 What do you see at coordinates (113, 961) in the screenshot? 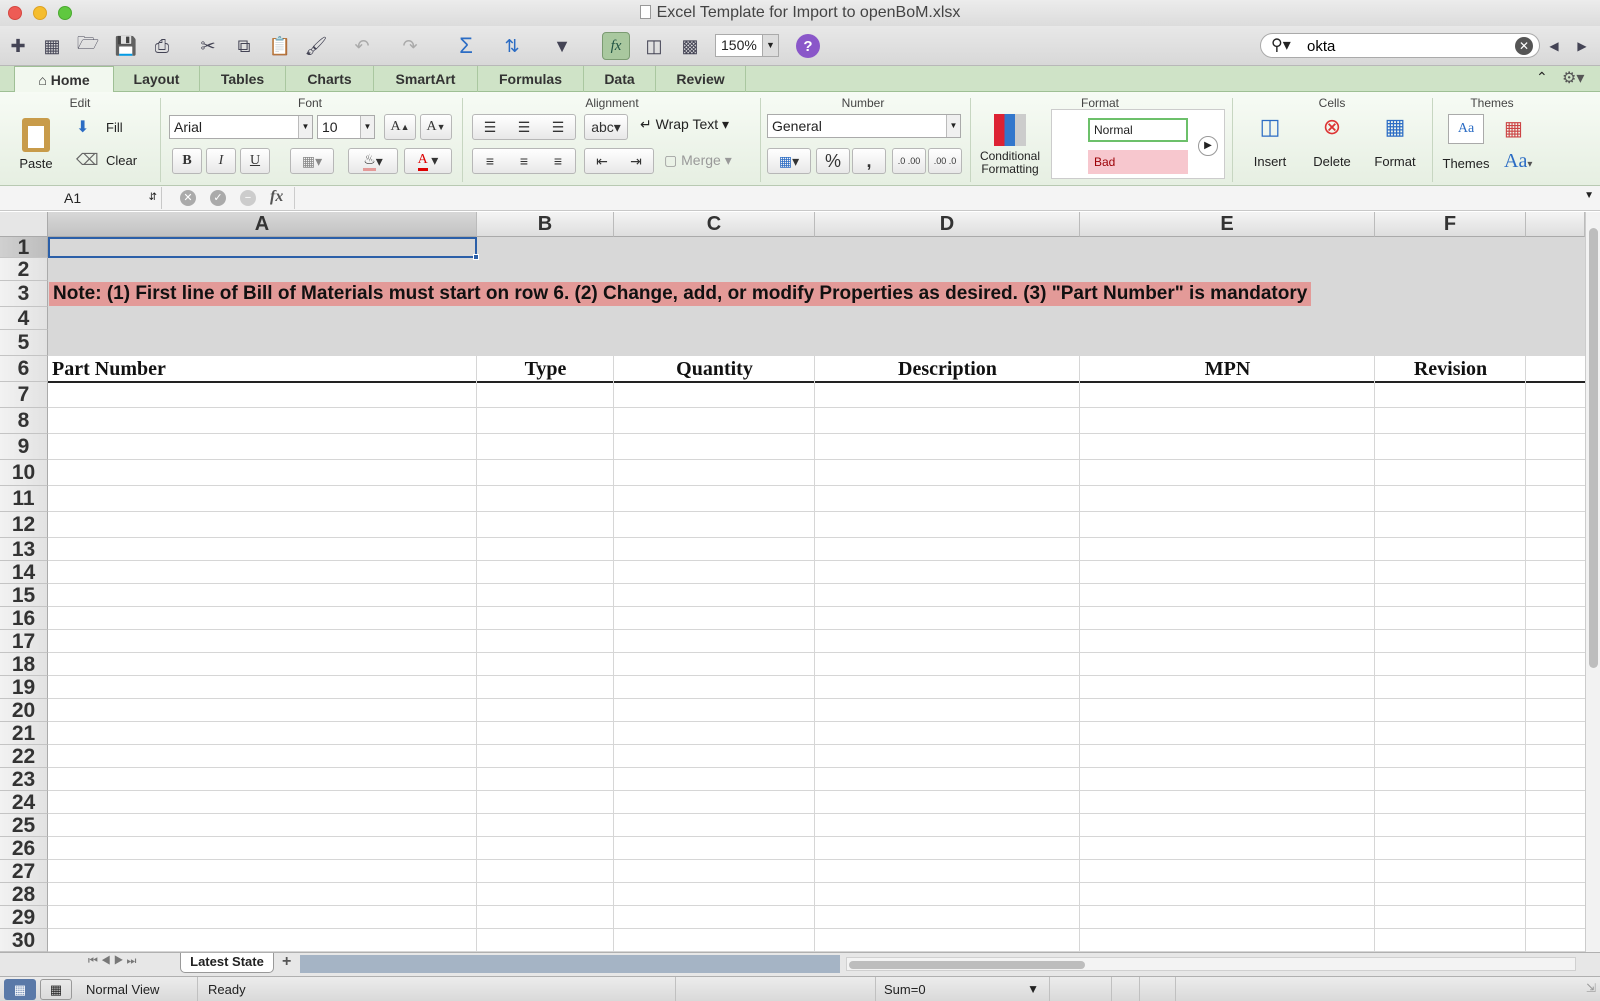
I see `sheet-navigation-icon: ⏮◀▶⏭` at bounding box center [113, 961].